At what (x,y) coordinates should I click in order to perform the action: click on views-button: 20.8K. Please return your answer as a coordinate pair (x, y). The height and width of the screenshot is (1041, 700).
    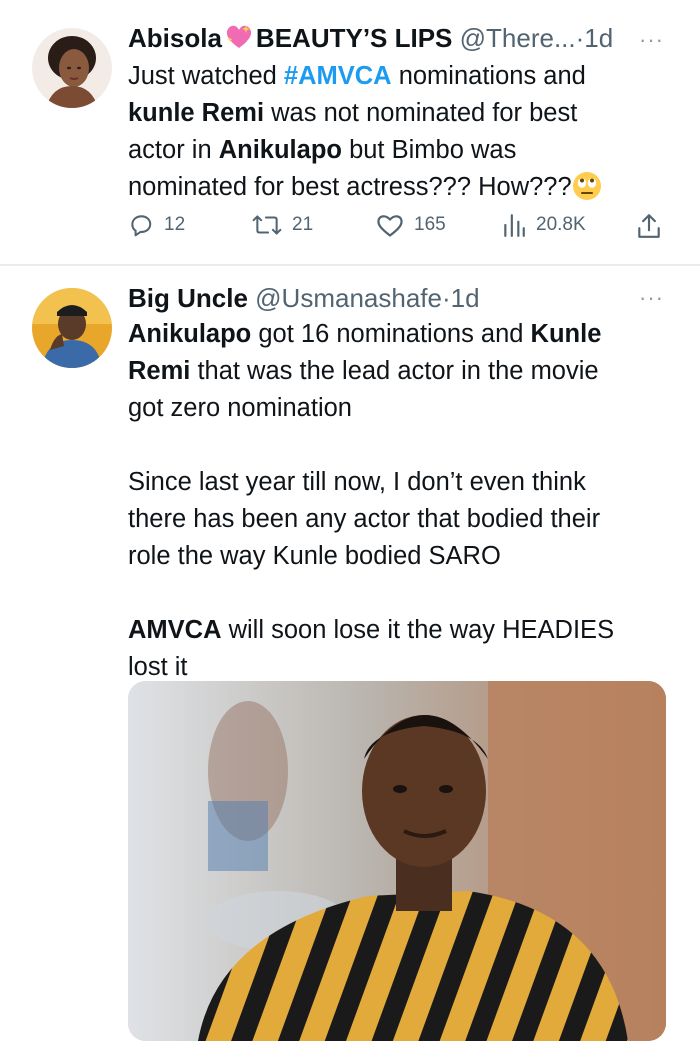
    Looking at the image, I should click on (544, 225).